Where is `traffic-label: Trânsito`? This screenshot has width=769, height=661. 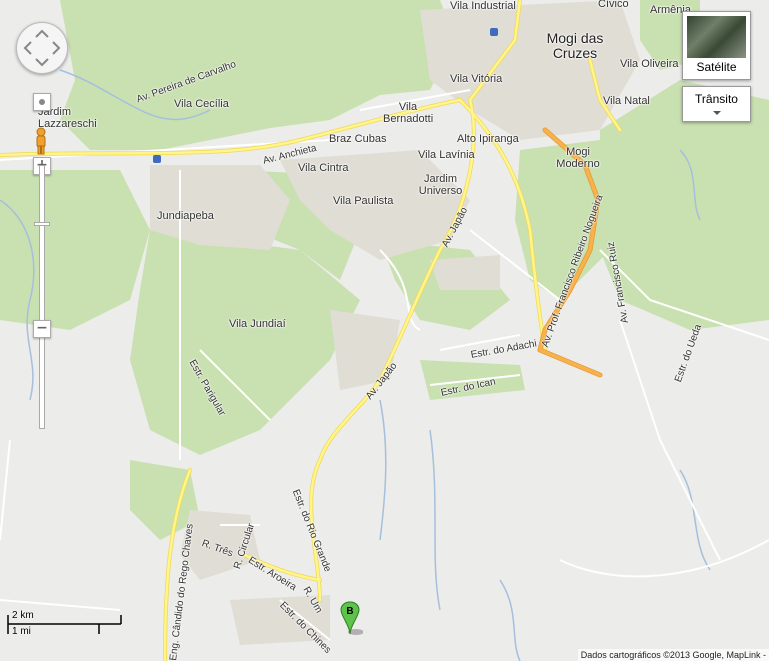
traffic-label: Trânsito is located at coordinates (716, 99).